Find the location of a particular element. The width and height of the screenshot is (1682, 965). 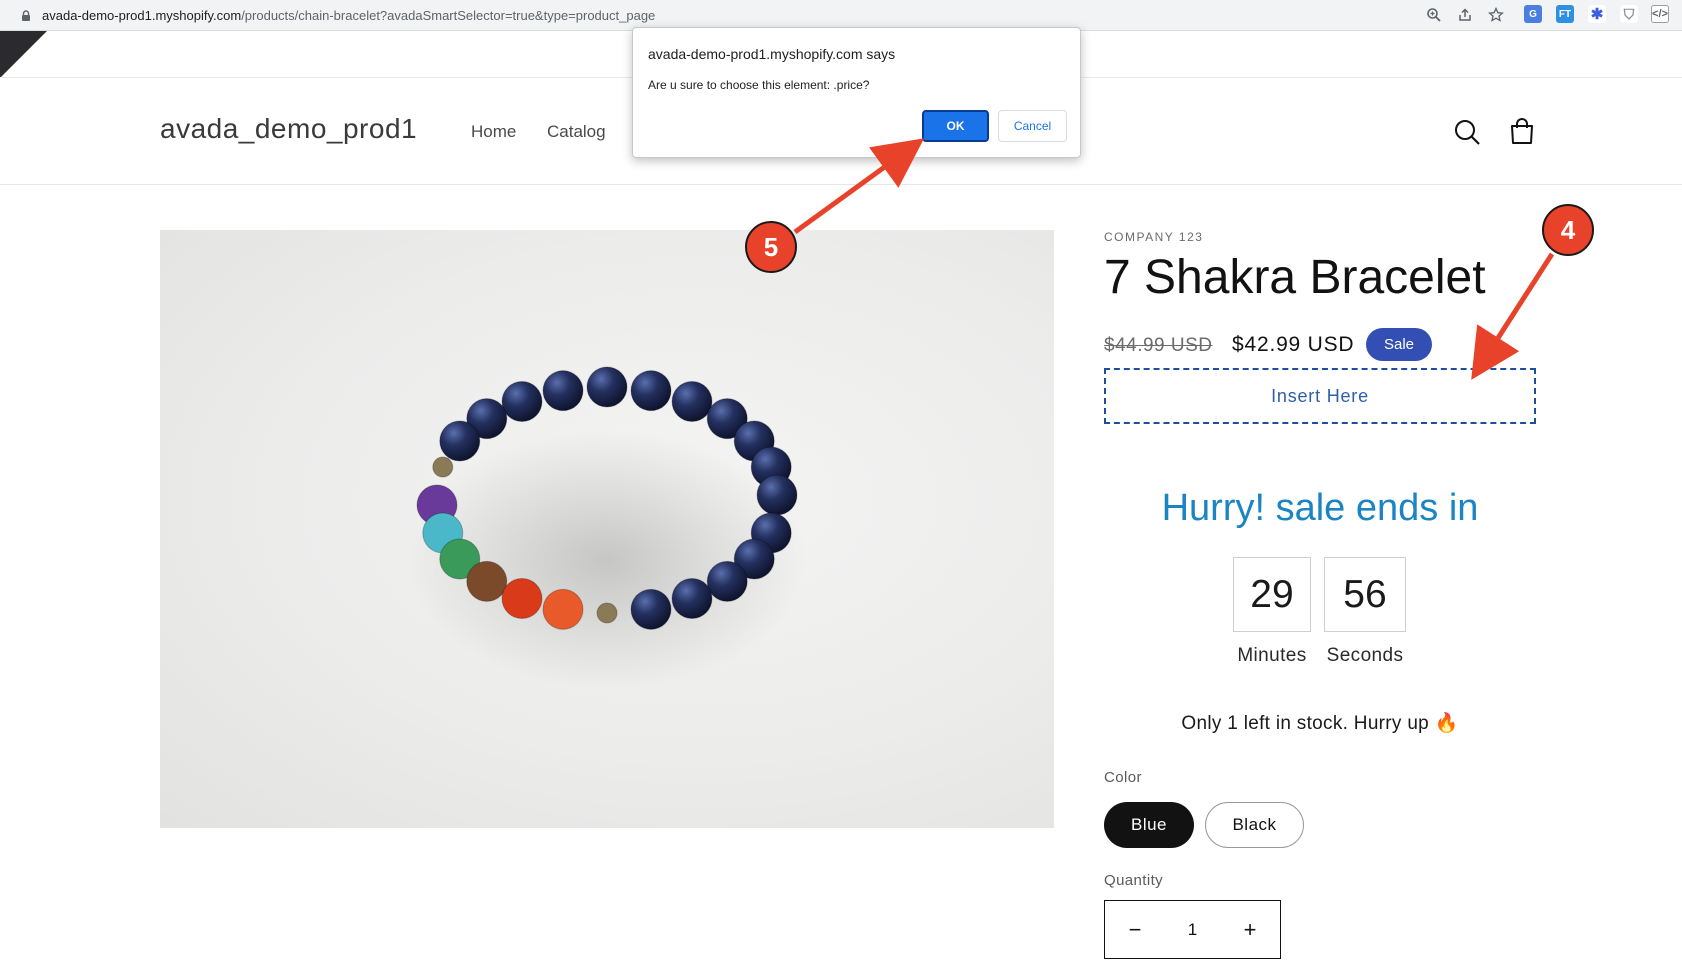

arrow-to-insert is located at coordinates (1513, 316).